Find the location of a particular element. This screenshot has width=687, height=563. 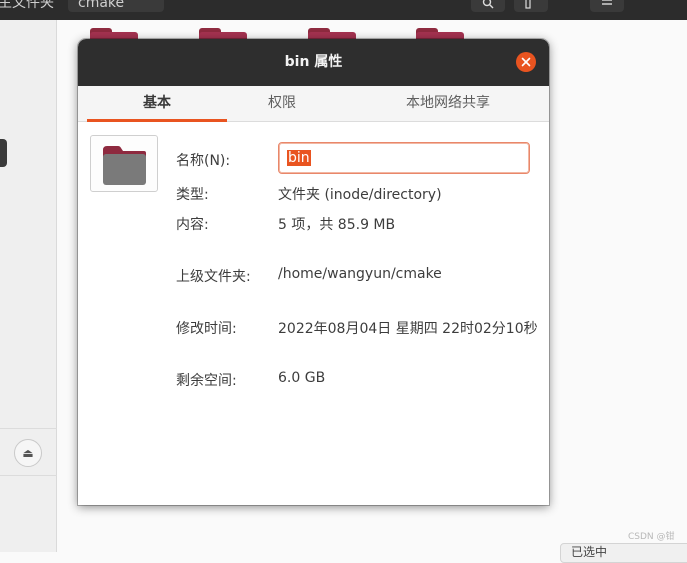

search-icon is located at coordinates (488, 4).